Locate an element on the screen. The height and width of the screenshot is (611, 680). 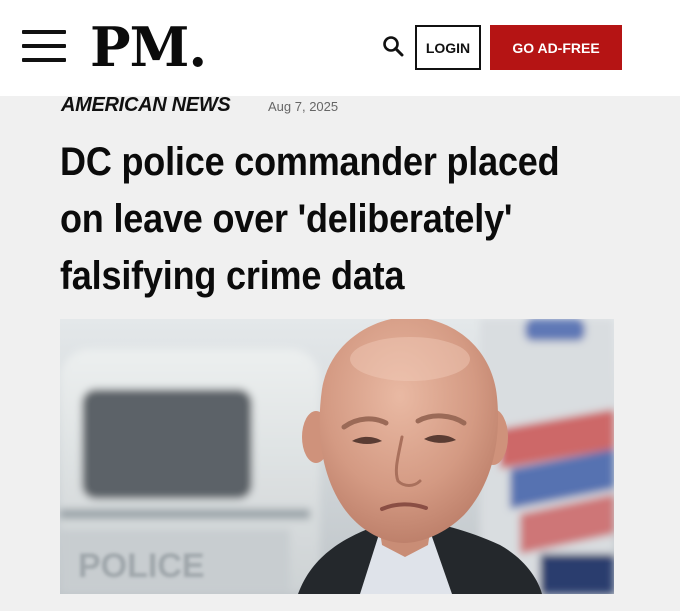
van-lettering: POLICE is located at coordinates (141, 566).